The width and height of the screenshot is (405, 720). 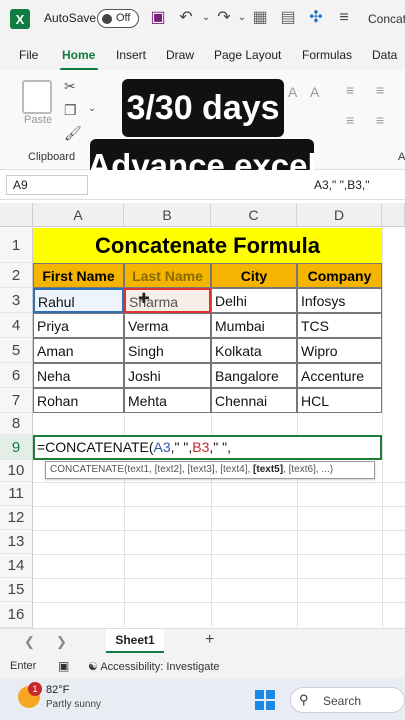 What do you see at coordinates (38, 120) in the screenshot?
I see `paste-label: Paste` at bounding box center [38, 120].